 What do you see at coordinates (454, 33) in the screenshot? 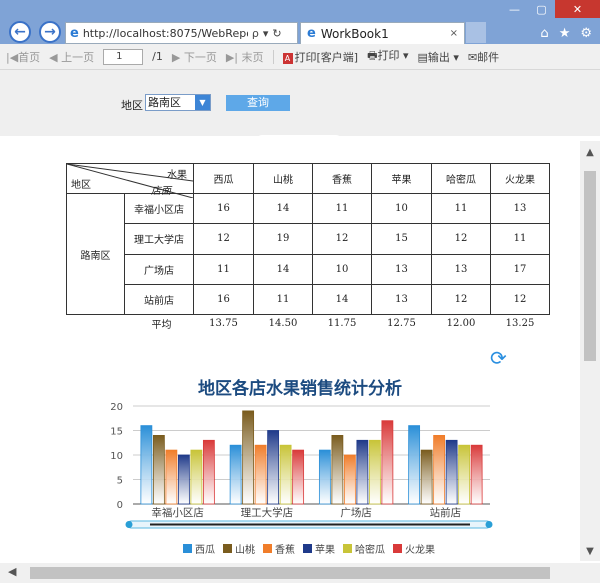
I see `tab-close-icon: ×` at bounding box center [454, 33].